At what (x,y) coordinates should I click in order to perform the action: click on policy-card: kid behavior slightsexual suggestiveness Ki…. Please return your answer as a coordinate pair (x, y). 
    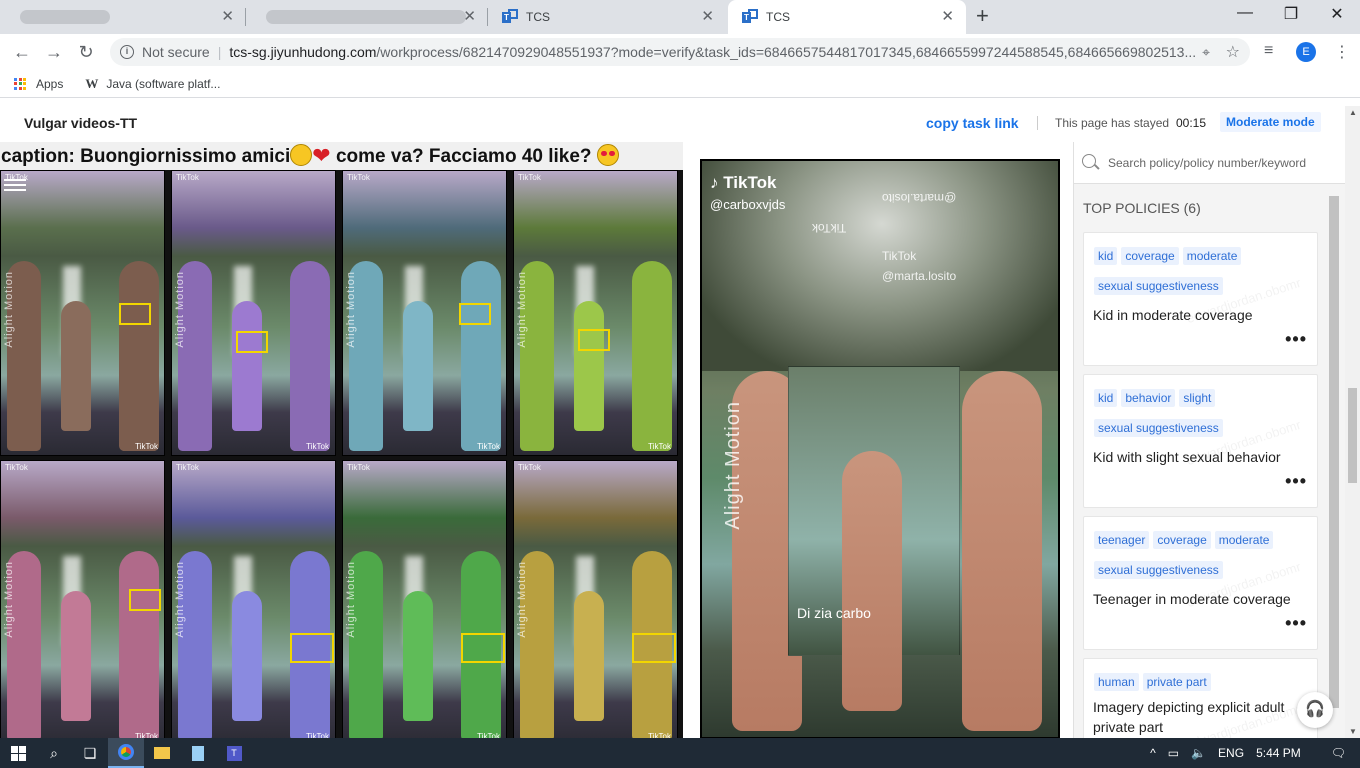
    Looking at the image, I should click on (1200, 441).